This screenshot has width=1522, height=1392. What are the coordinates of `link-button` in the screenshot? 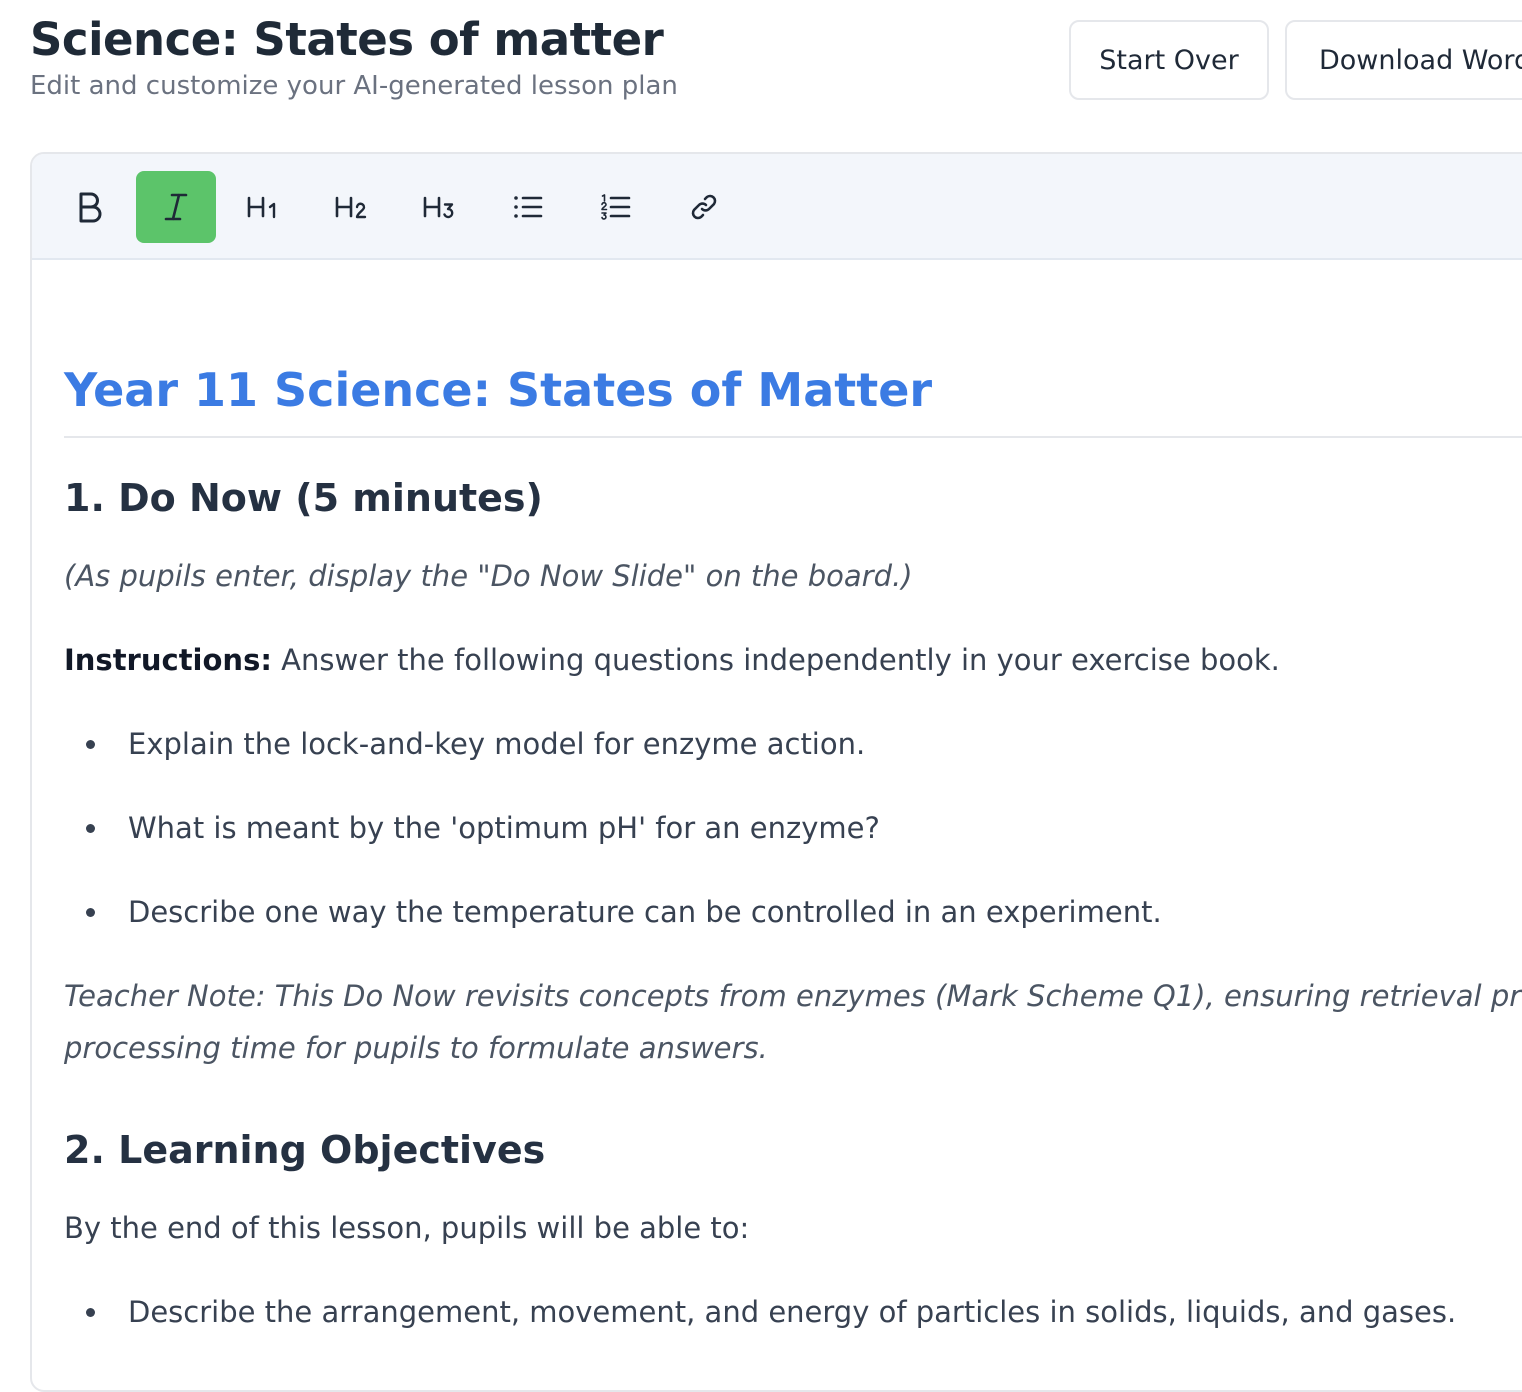 It's located at (704, 207).